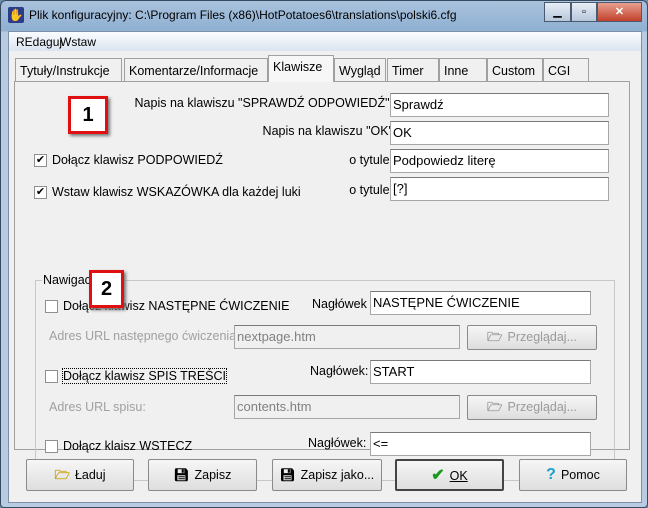  I want to click on maximize-button: ▫, so click(584, 12).